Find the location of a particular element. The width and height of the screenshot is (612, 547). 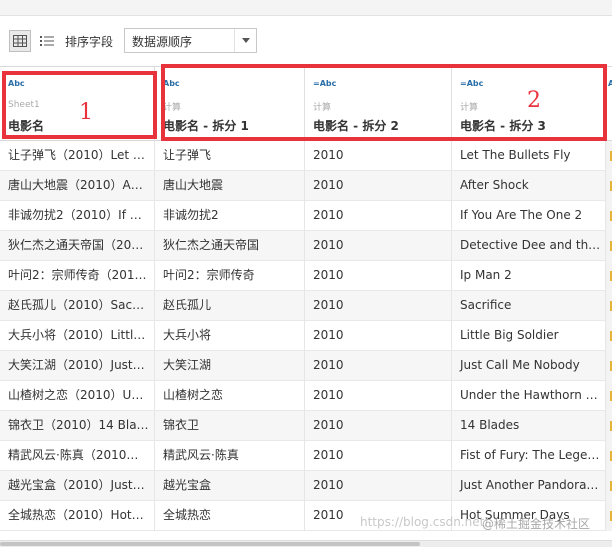

top-strip is located at coordinates (306, 8).